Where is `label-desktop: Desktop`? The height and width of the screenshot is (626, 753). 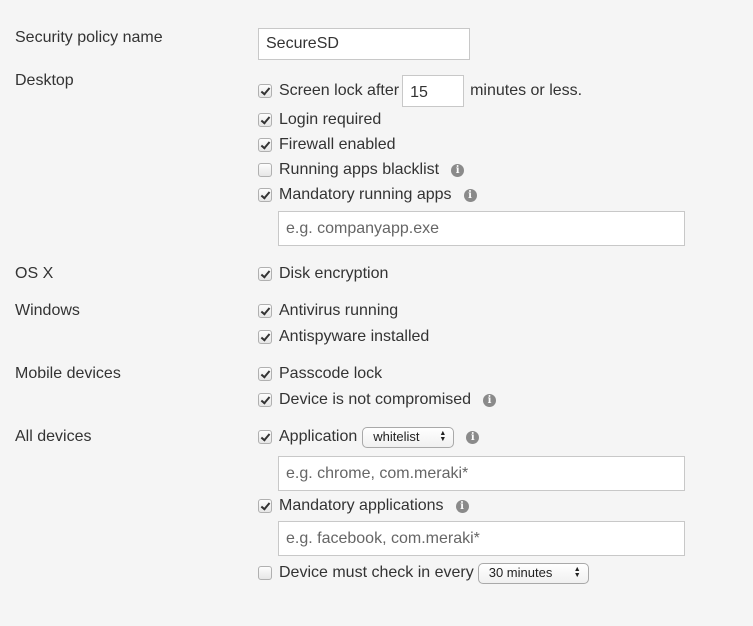
label-desktop: Desktop is located at coordinates (44, 80).